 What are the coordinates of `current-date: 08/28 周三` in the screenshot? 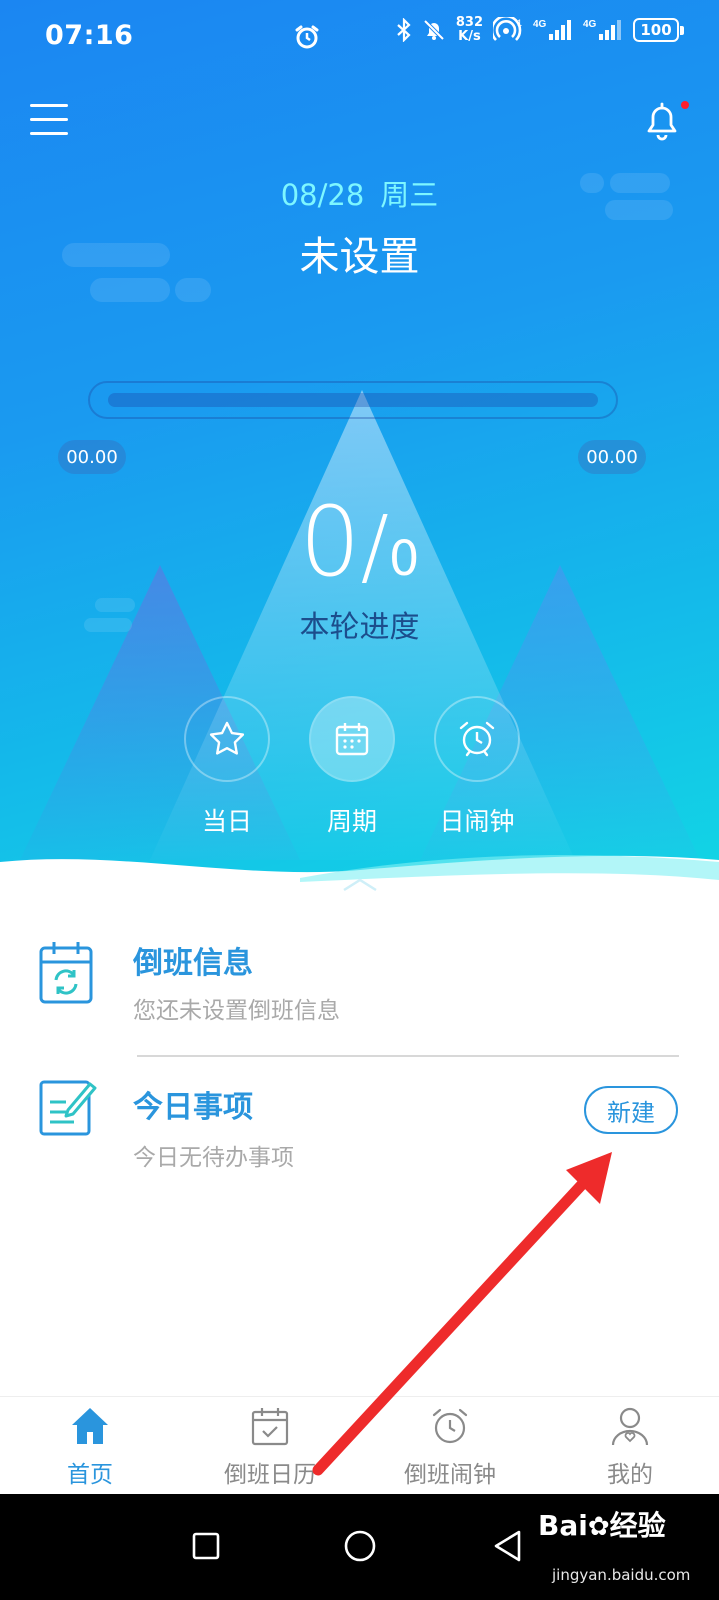 It's located at (359, 193).